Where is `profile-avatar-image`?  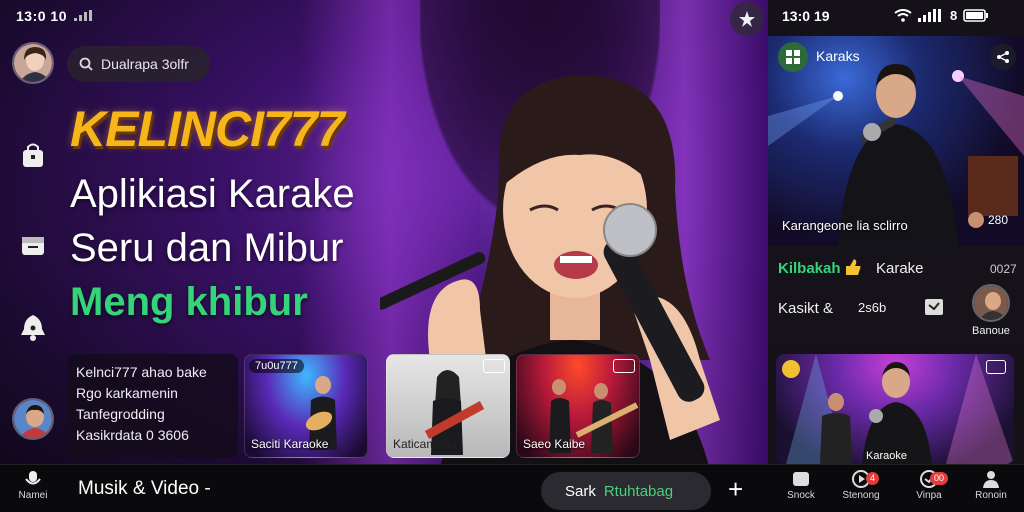
profile-avatar-image is located at coordinates (33, 63).